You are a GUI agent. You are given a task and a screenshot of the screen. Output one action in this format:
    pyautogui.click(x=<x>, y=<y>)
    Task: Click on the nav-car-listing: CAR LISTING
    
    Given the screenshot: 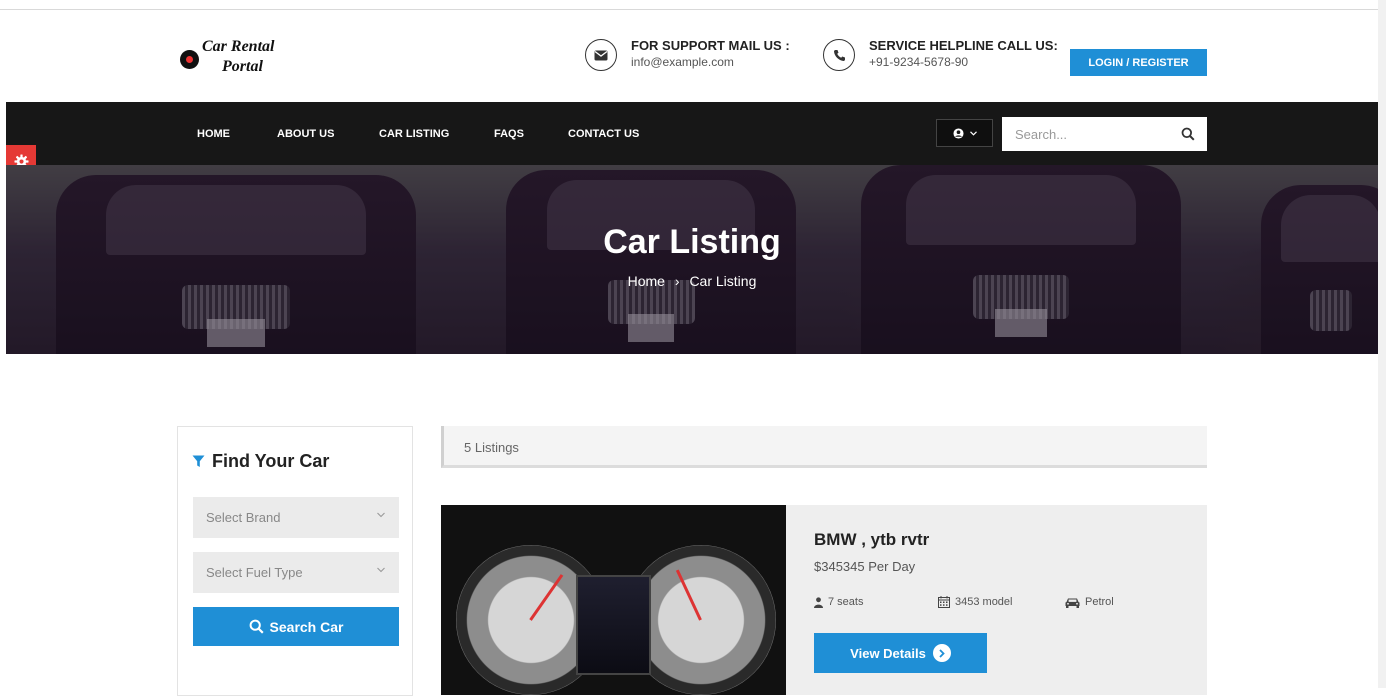 What is the action you would take?
    pyautogui.click(x=414, y=134)
    